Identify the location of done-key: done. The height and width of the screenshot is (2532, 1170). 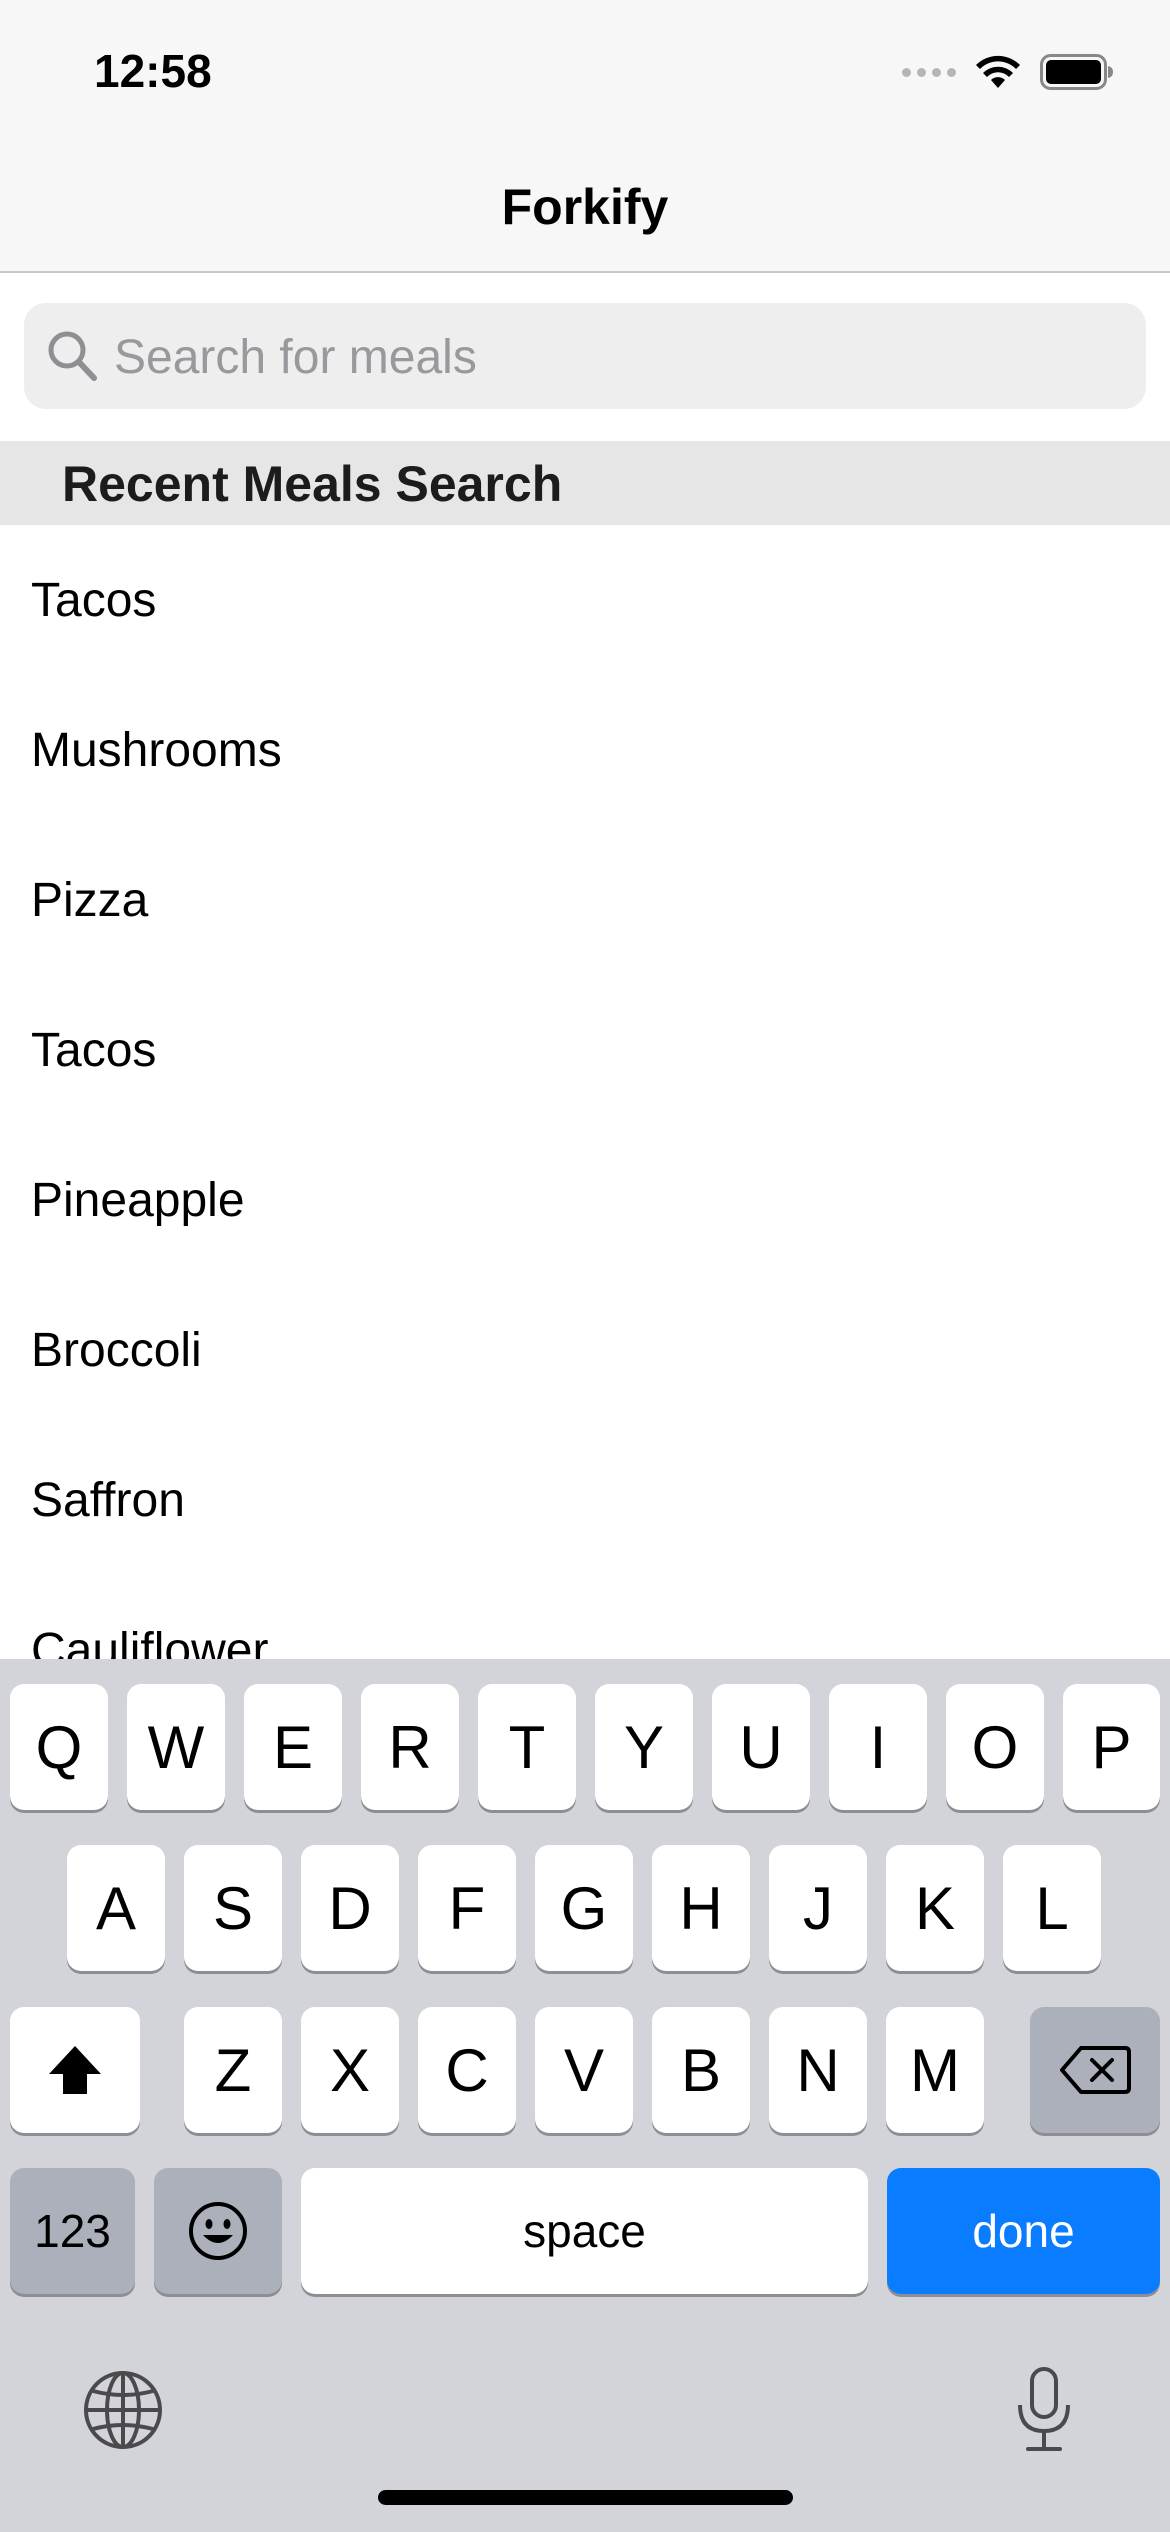
(1023, 2231).